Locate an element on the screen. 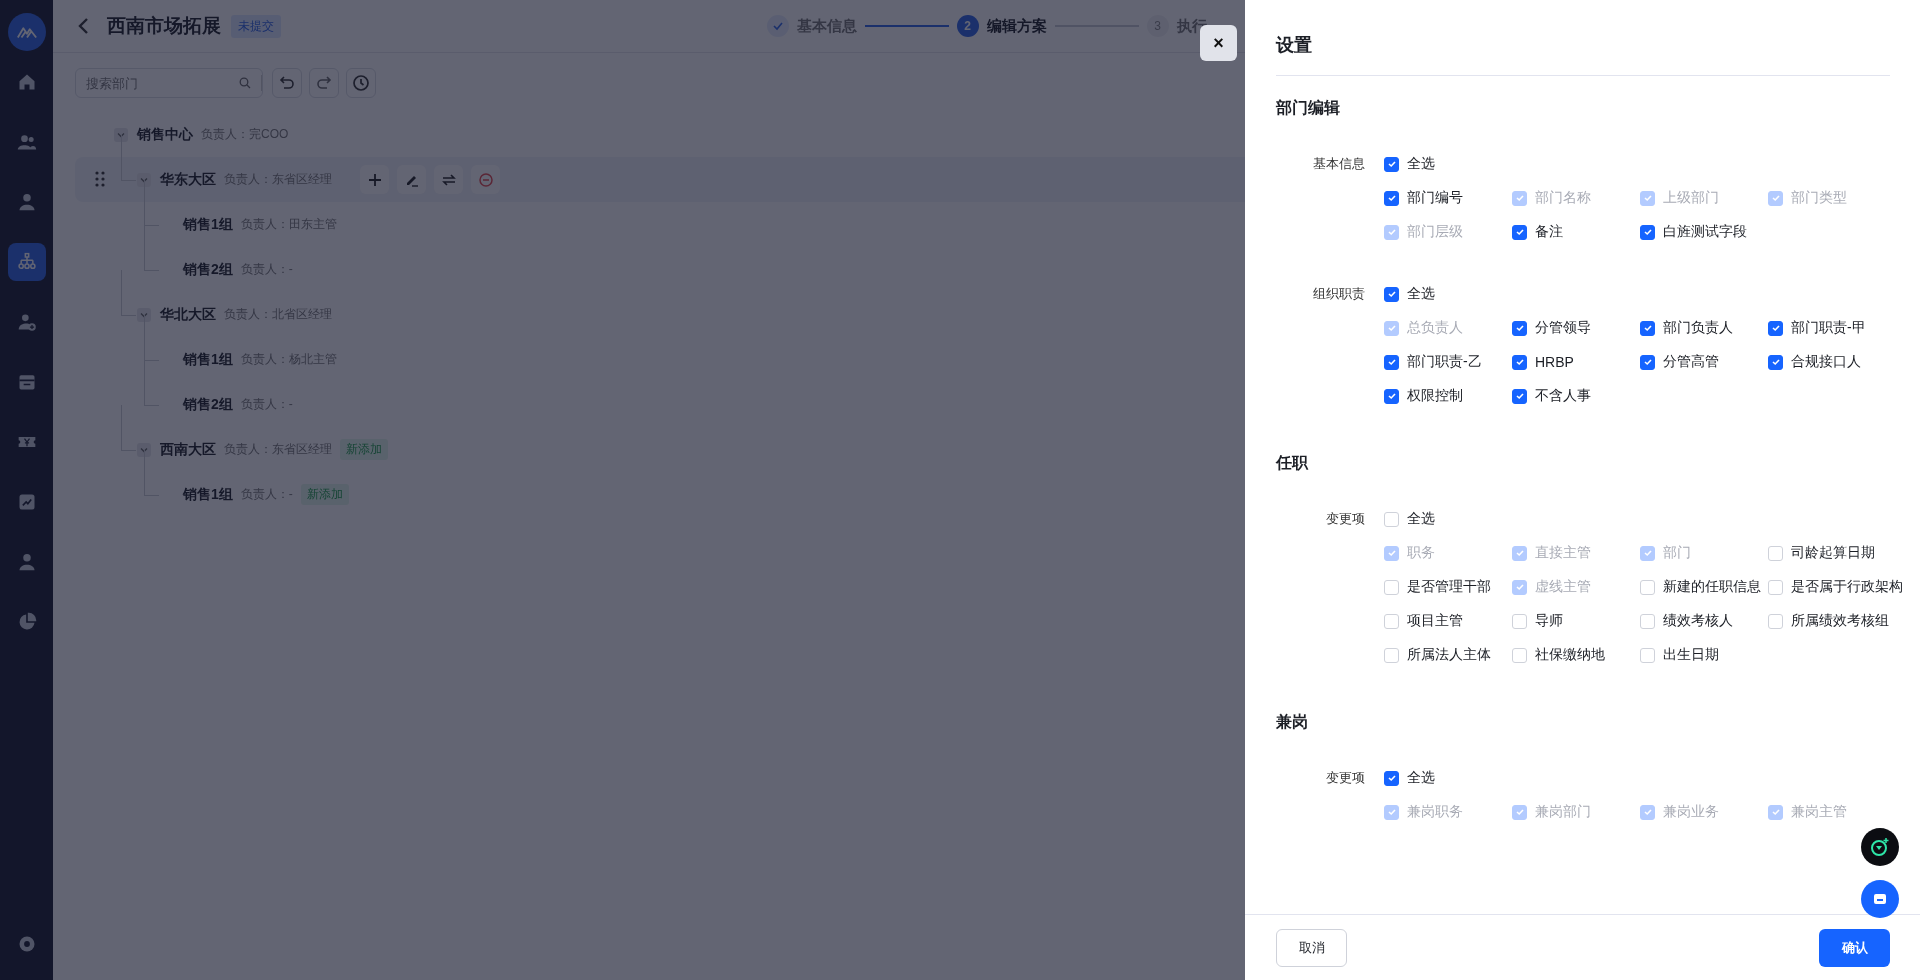 Image resolution: width=1920 pixels, height=980 pixels. swap-arrows-icon is located at coordinates (448, 179).